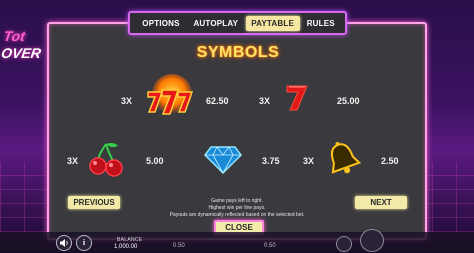 Image resolution: width=474 pixels, height=253 pixels. What do you see at coordinates (216, 23) in the screenshot?
I see `tab-autoplay: AUTOPLAY` at bounding box center [216, 23].